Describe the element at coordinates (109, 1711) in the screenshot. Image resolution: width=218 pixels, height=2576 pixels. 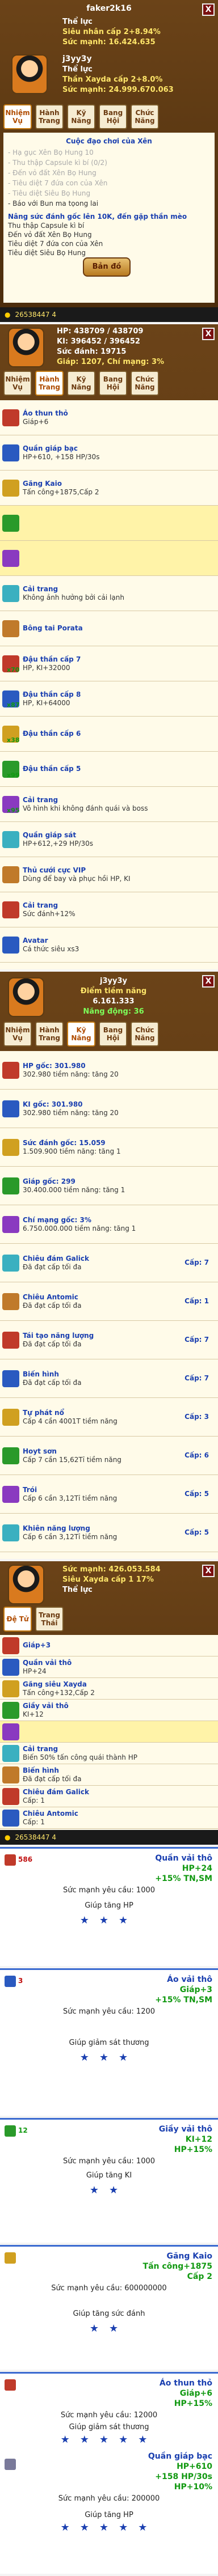
I see `disciple-item-row: Giầy vải thô KI+12` at that location.